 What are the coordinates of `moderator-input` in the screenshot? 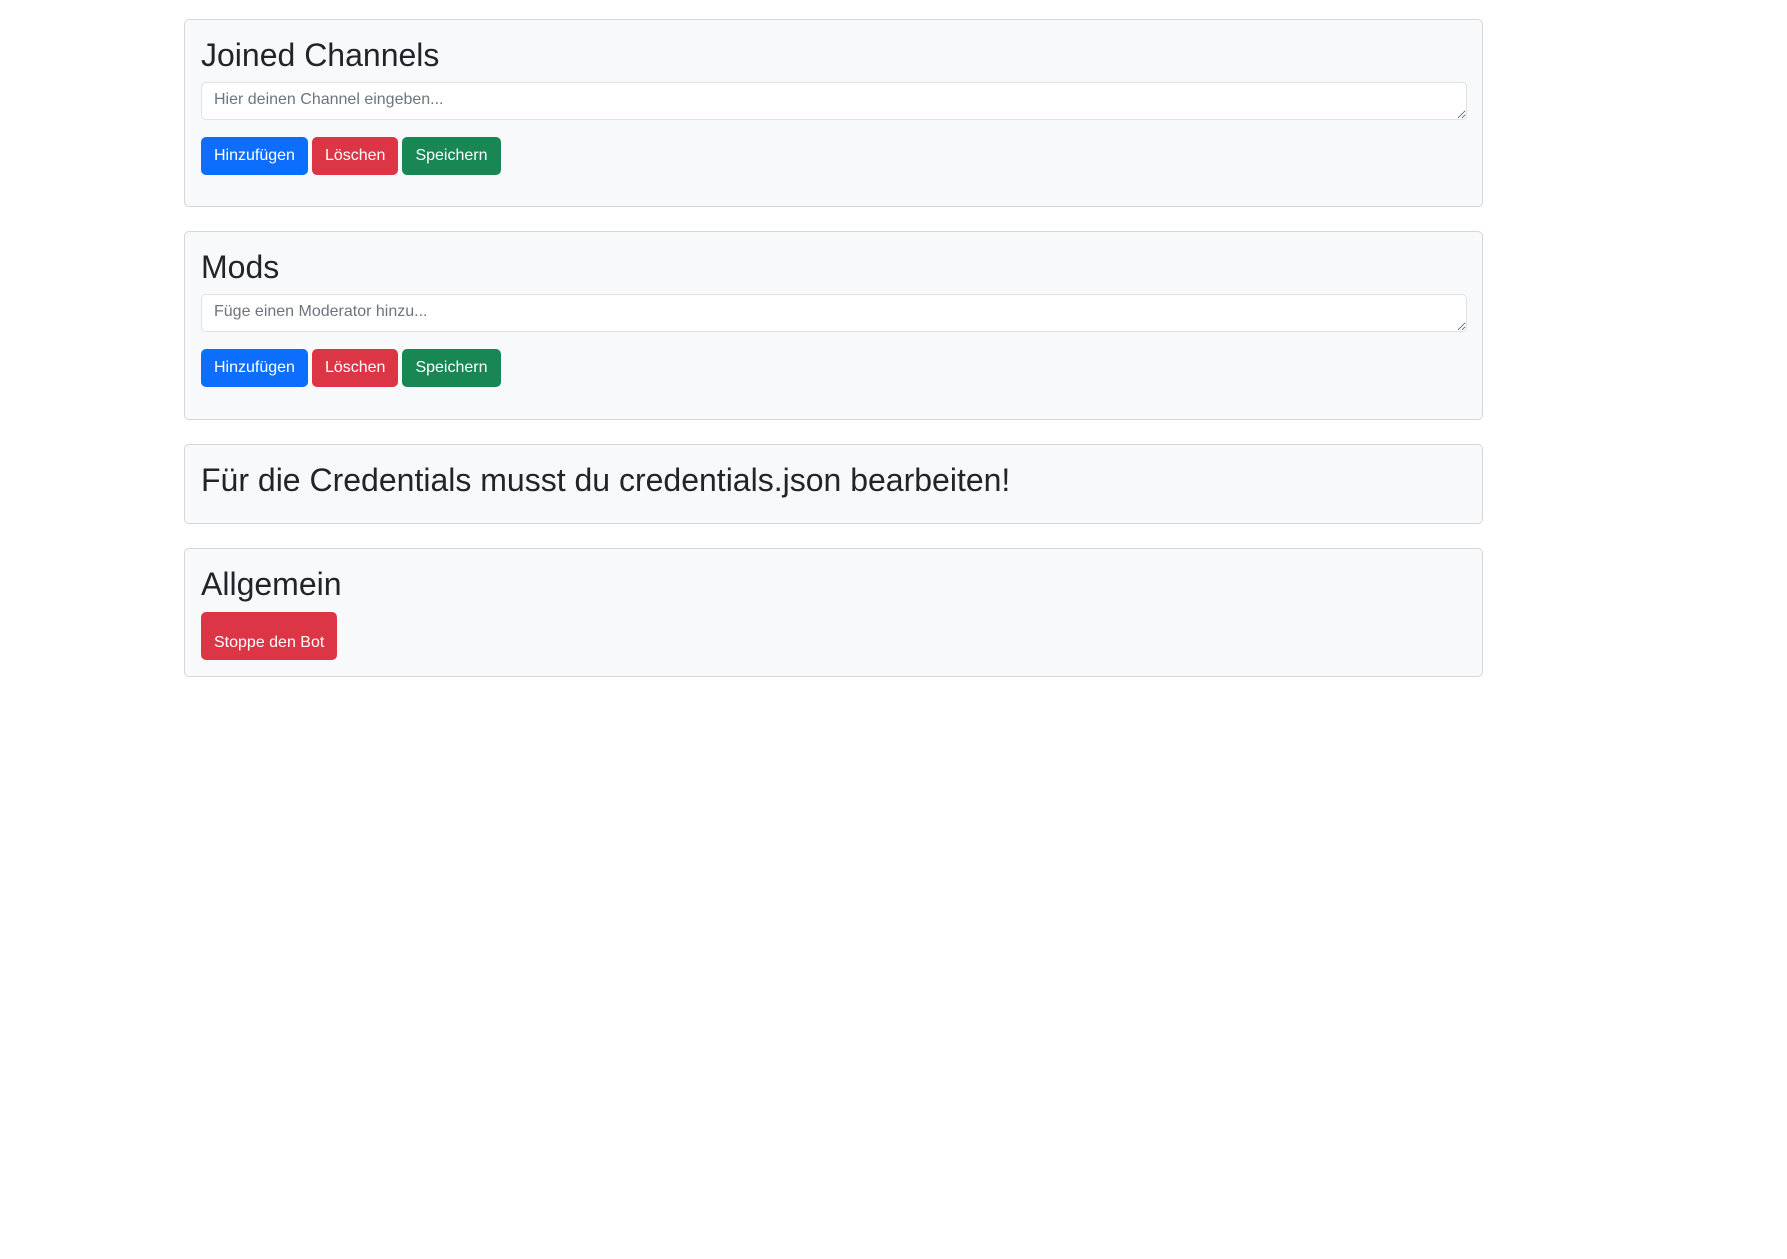 It's located at (834, 313).